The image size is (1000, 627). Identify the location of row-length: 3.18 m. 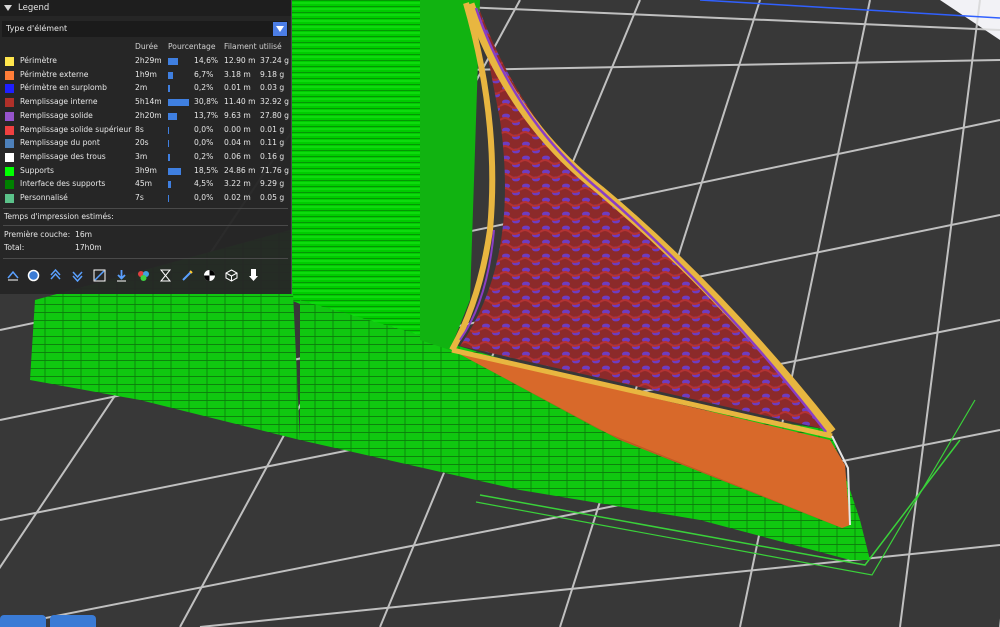
(237, 74).